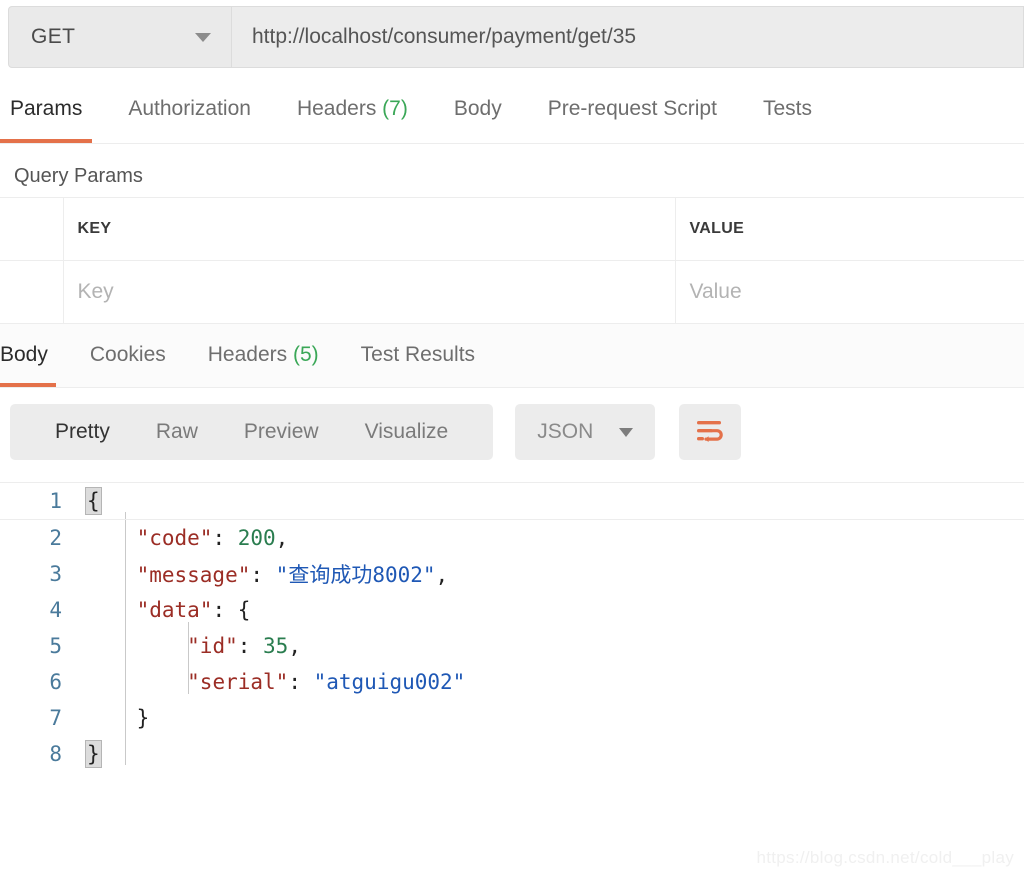 The width and height of the screenshot is (1024, 876). I want to click on tab-params: Params, so click(46, 120).